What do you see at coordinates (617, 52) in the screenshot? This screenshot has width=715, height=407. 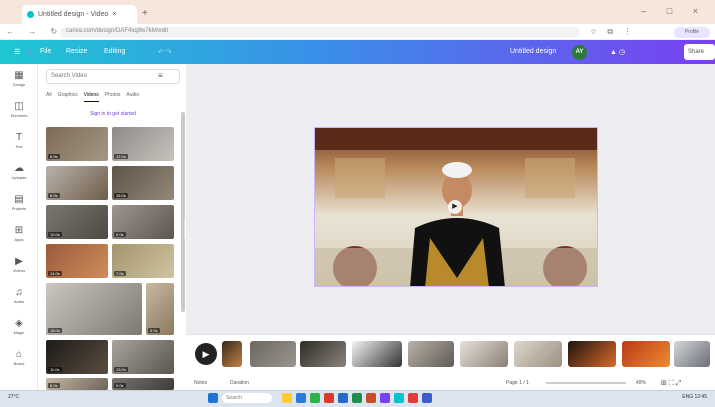 I see `upload-icons: ▲ ◷` at bounding box center [617, 52].